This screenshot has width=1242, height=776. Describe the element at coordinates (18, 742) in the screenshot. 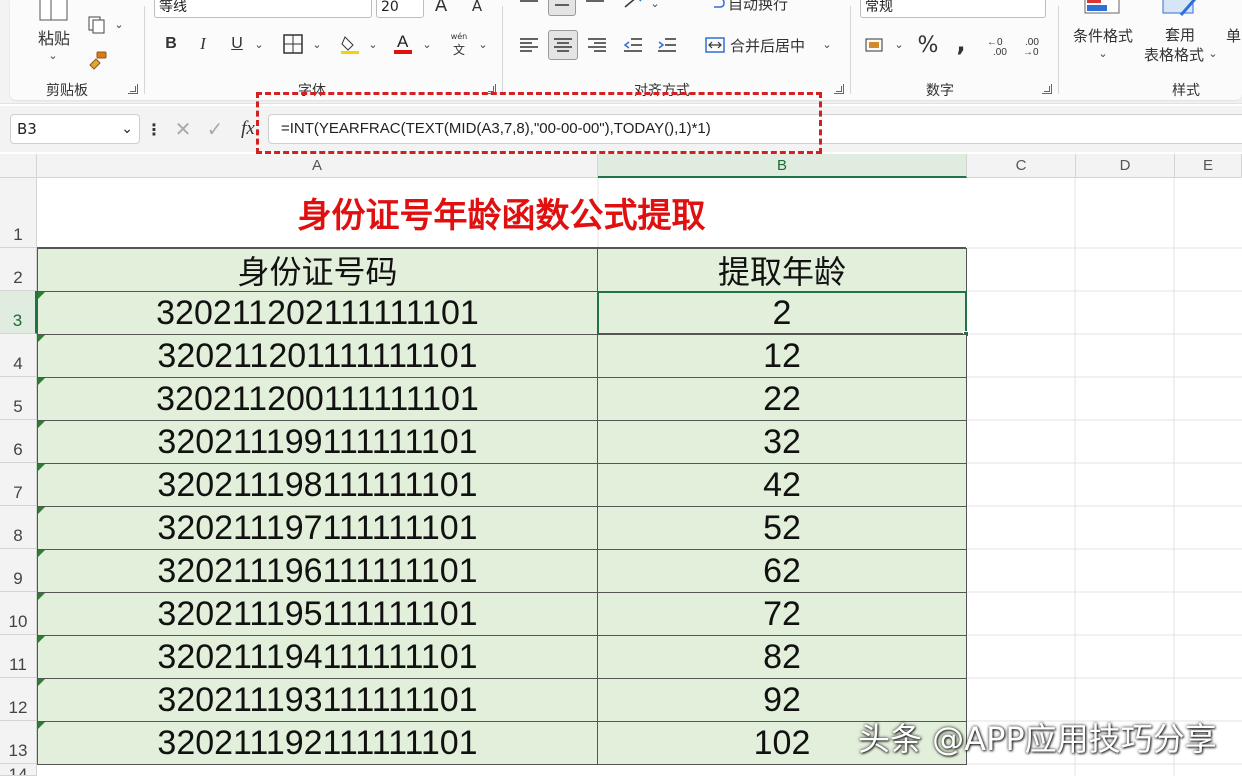

I see `row-header-13: 13` at that location.